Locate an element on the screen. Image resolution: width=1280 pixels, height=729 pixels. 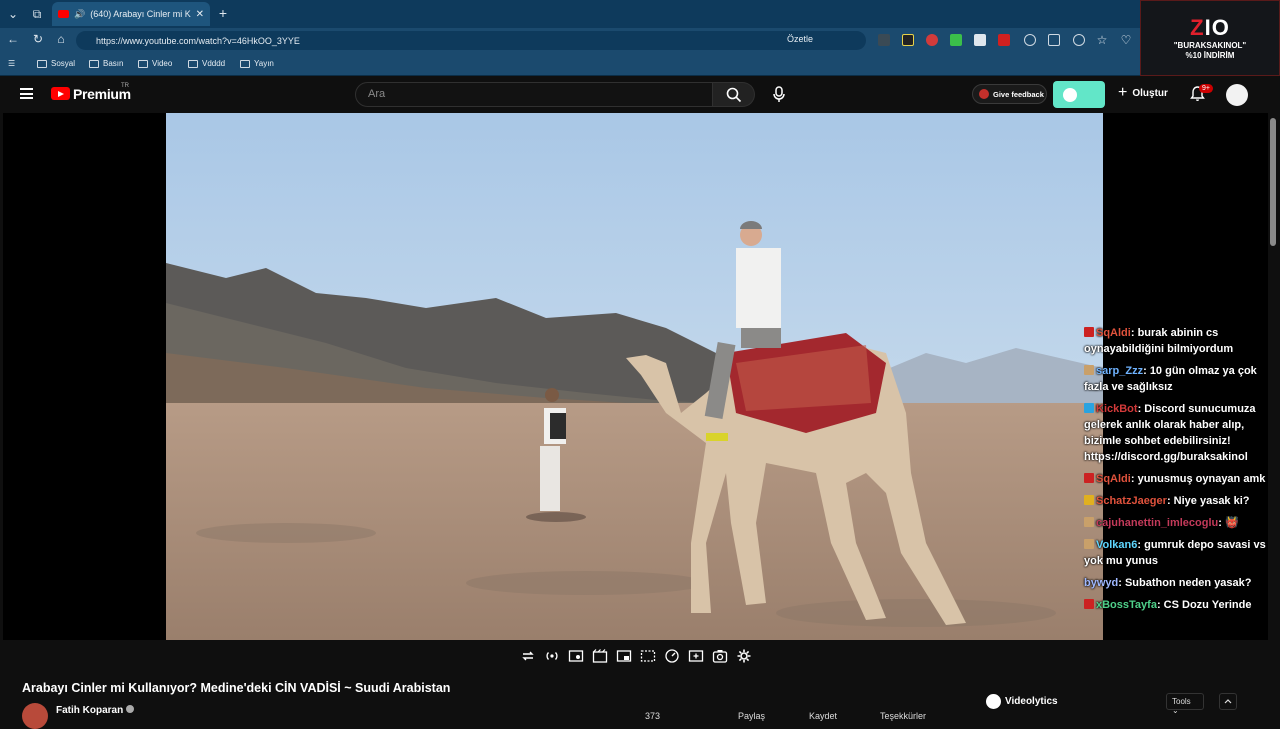
collapse-panel-button is located at coordinates (1228, 701).